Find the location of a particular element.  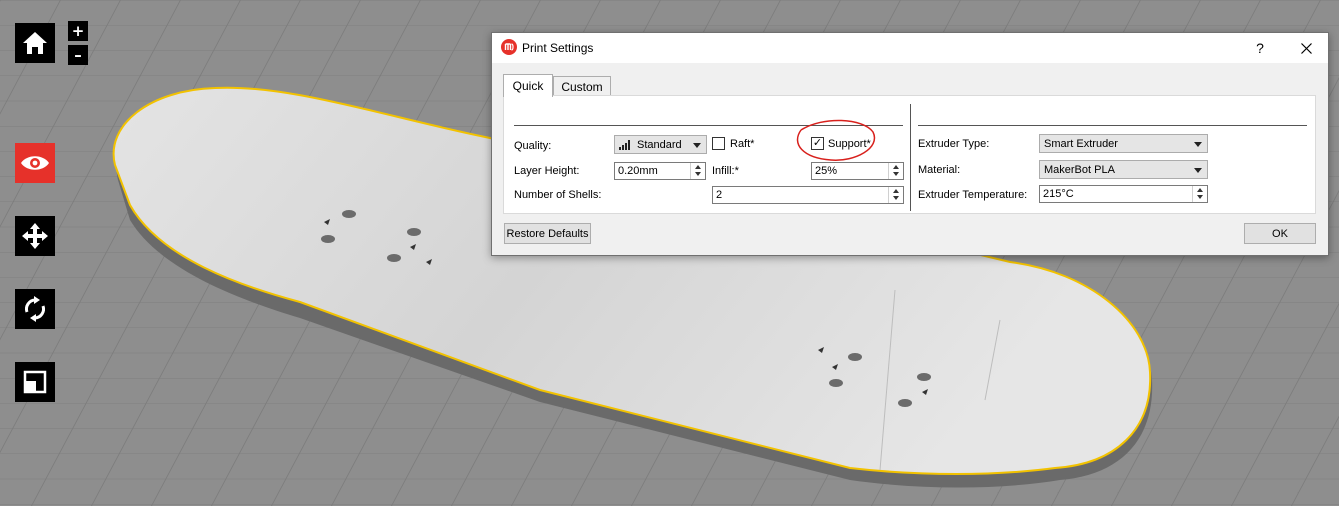

makerbot-icon is located at coordinates (509, 47).